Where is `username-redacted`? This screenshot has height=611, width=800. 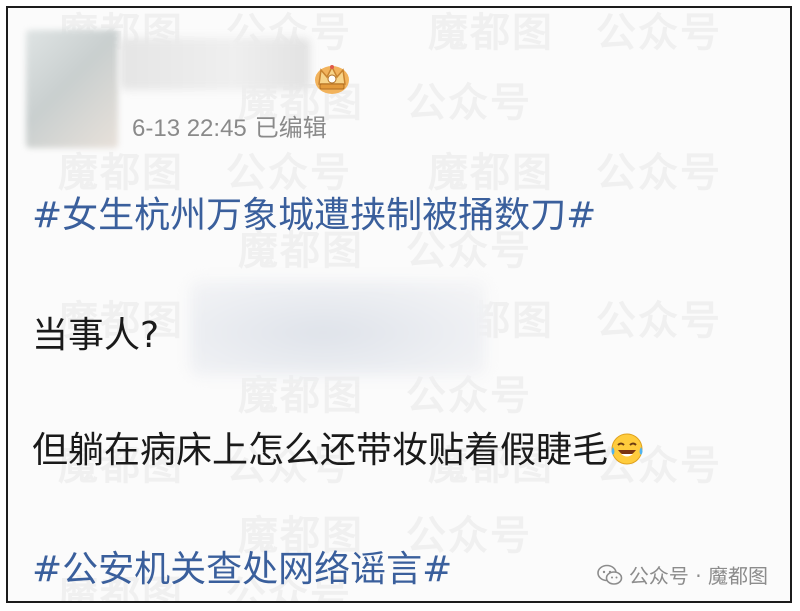
username-redacted is located at coordinates (215, 64).